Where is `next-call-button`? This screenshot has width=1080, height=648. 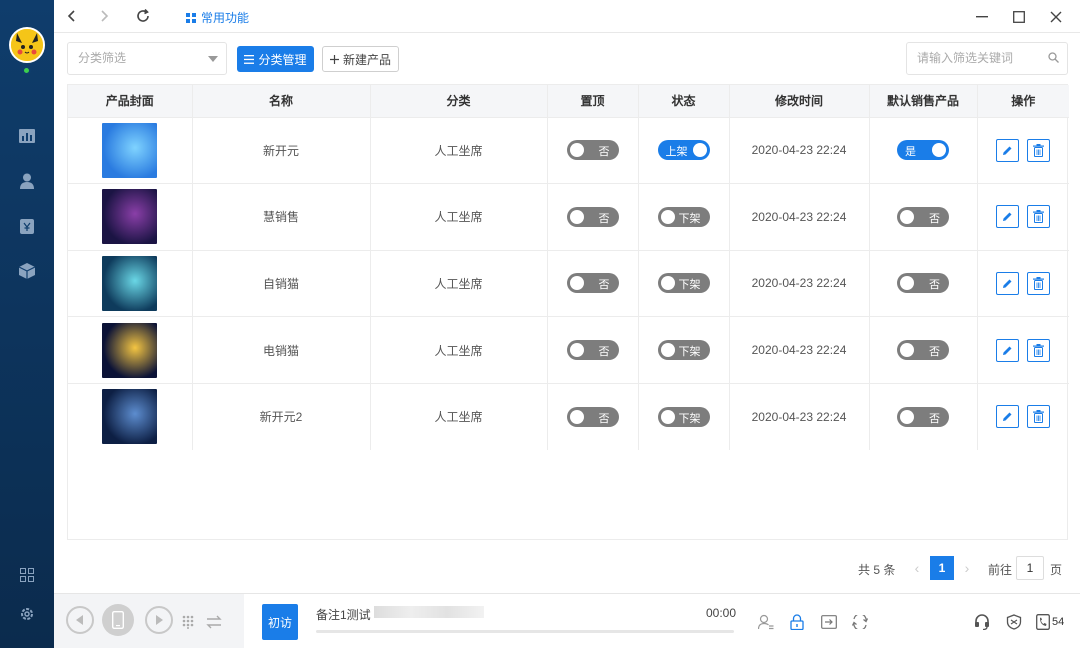
next-call-button is located at coordinates (159, 620).